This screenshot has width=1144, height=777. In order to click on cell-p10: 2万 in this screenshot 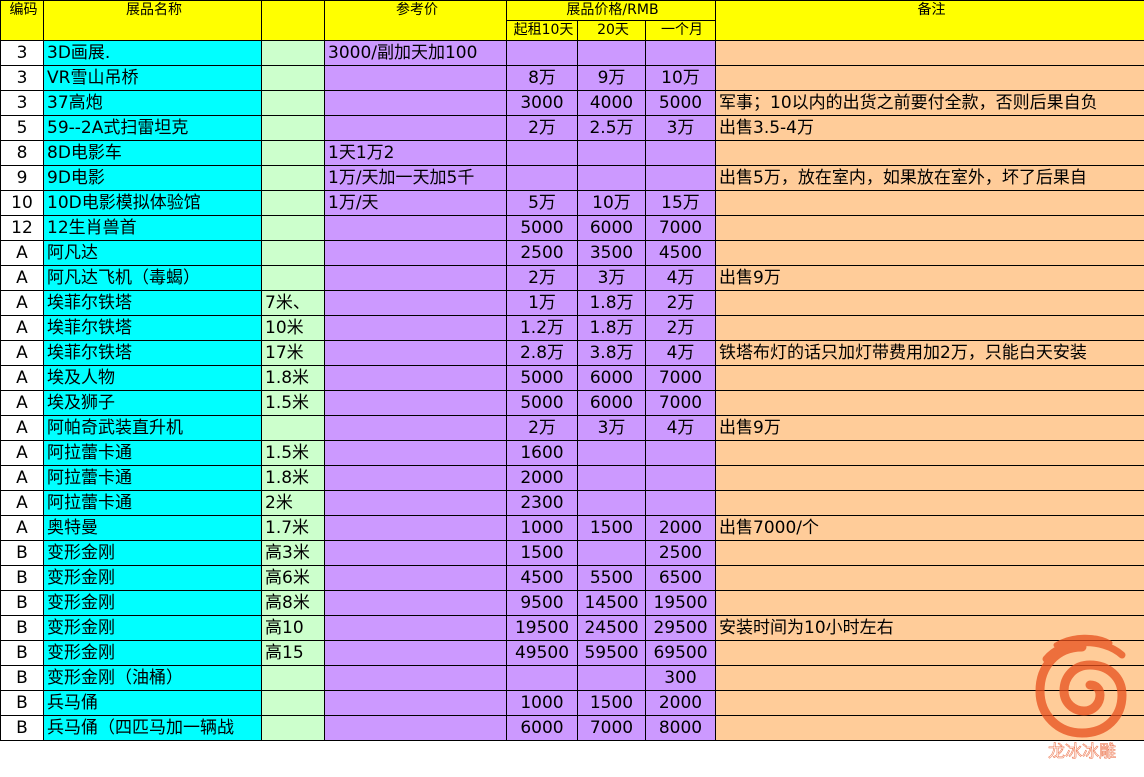, I will do `click(542, 128)`.